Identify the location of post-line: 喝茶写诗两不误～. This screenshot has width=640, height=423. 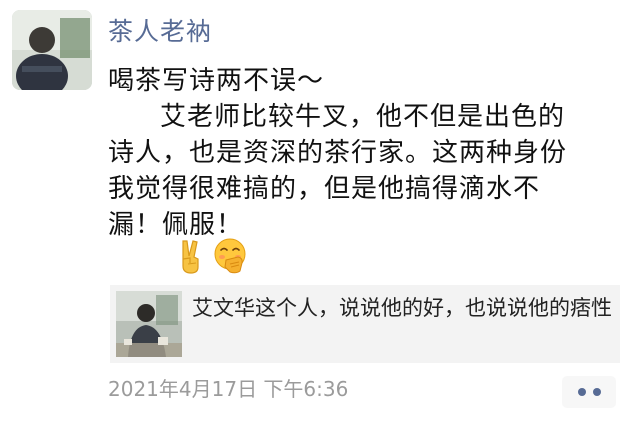
(216, 81).